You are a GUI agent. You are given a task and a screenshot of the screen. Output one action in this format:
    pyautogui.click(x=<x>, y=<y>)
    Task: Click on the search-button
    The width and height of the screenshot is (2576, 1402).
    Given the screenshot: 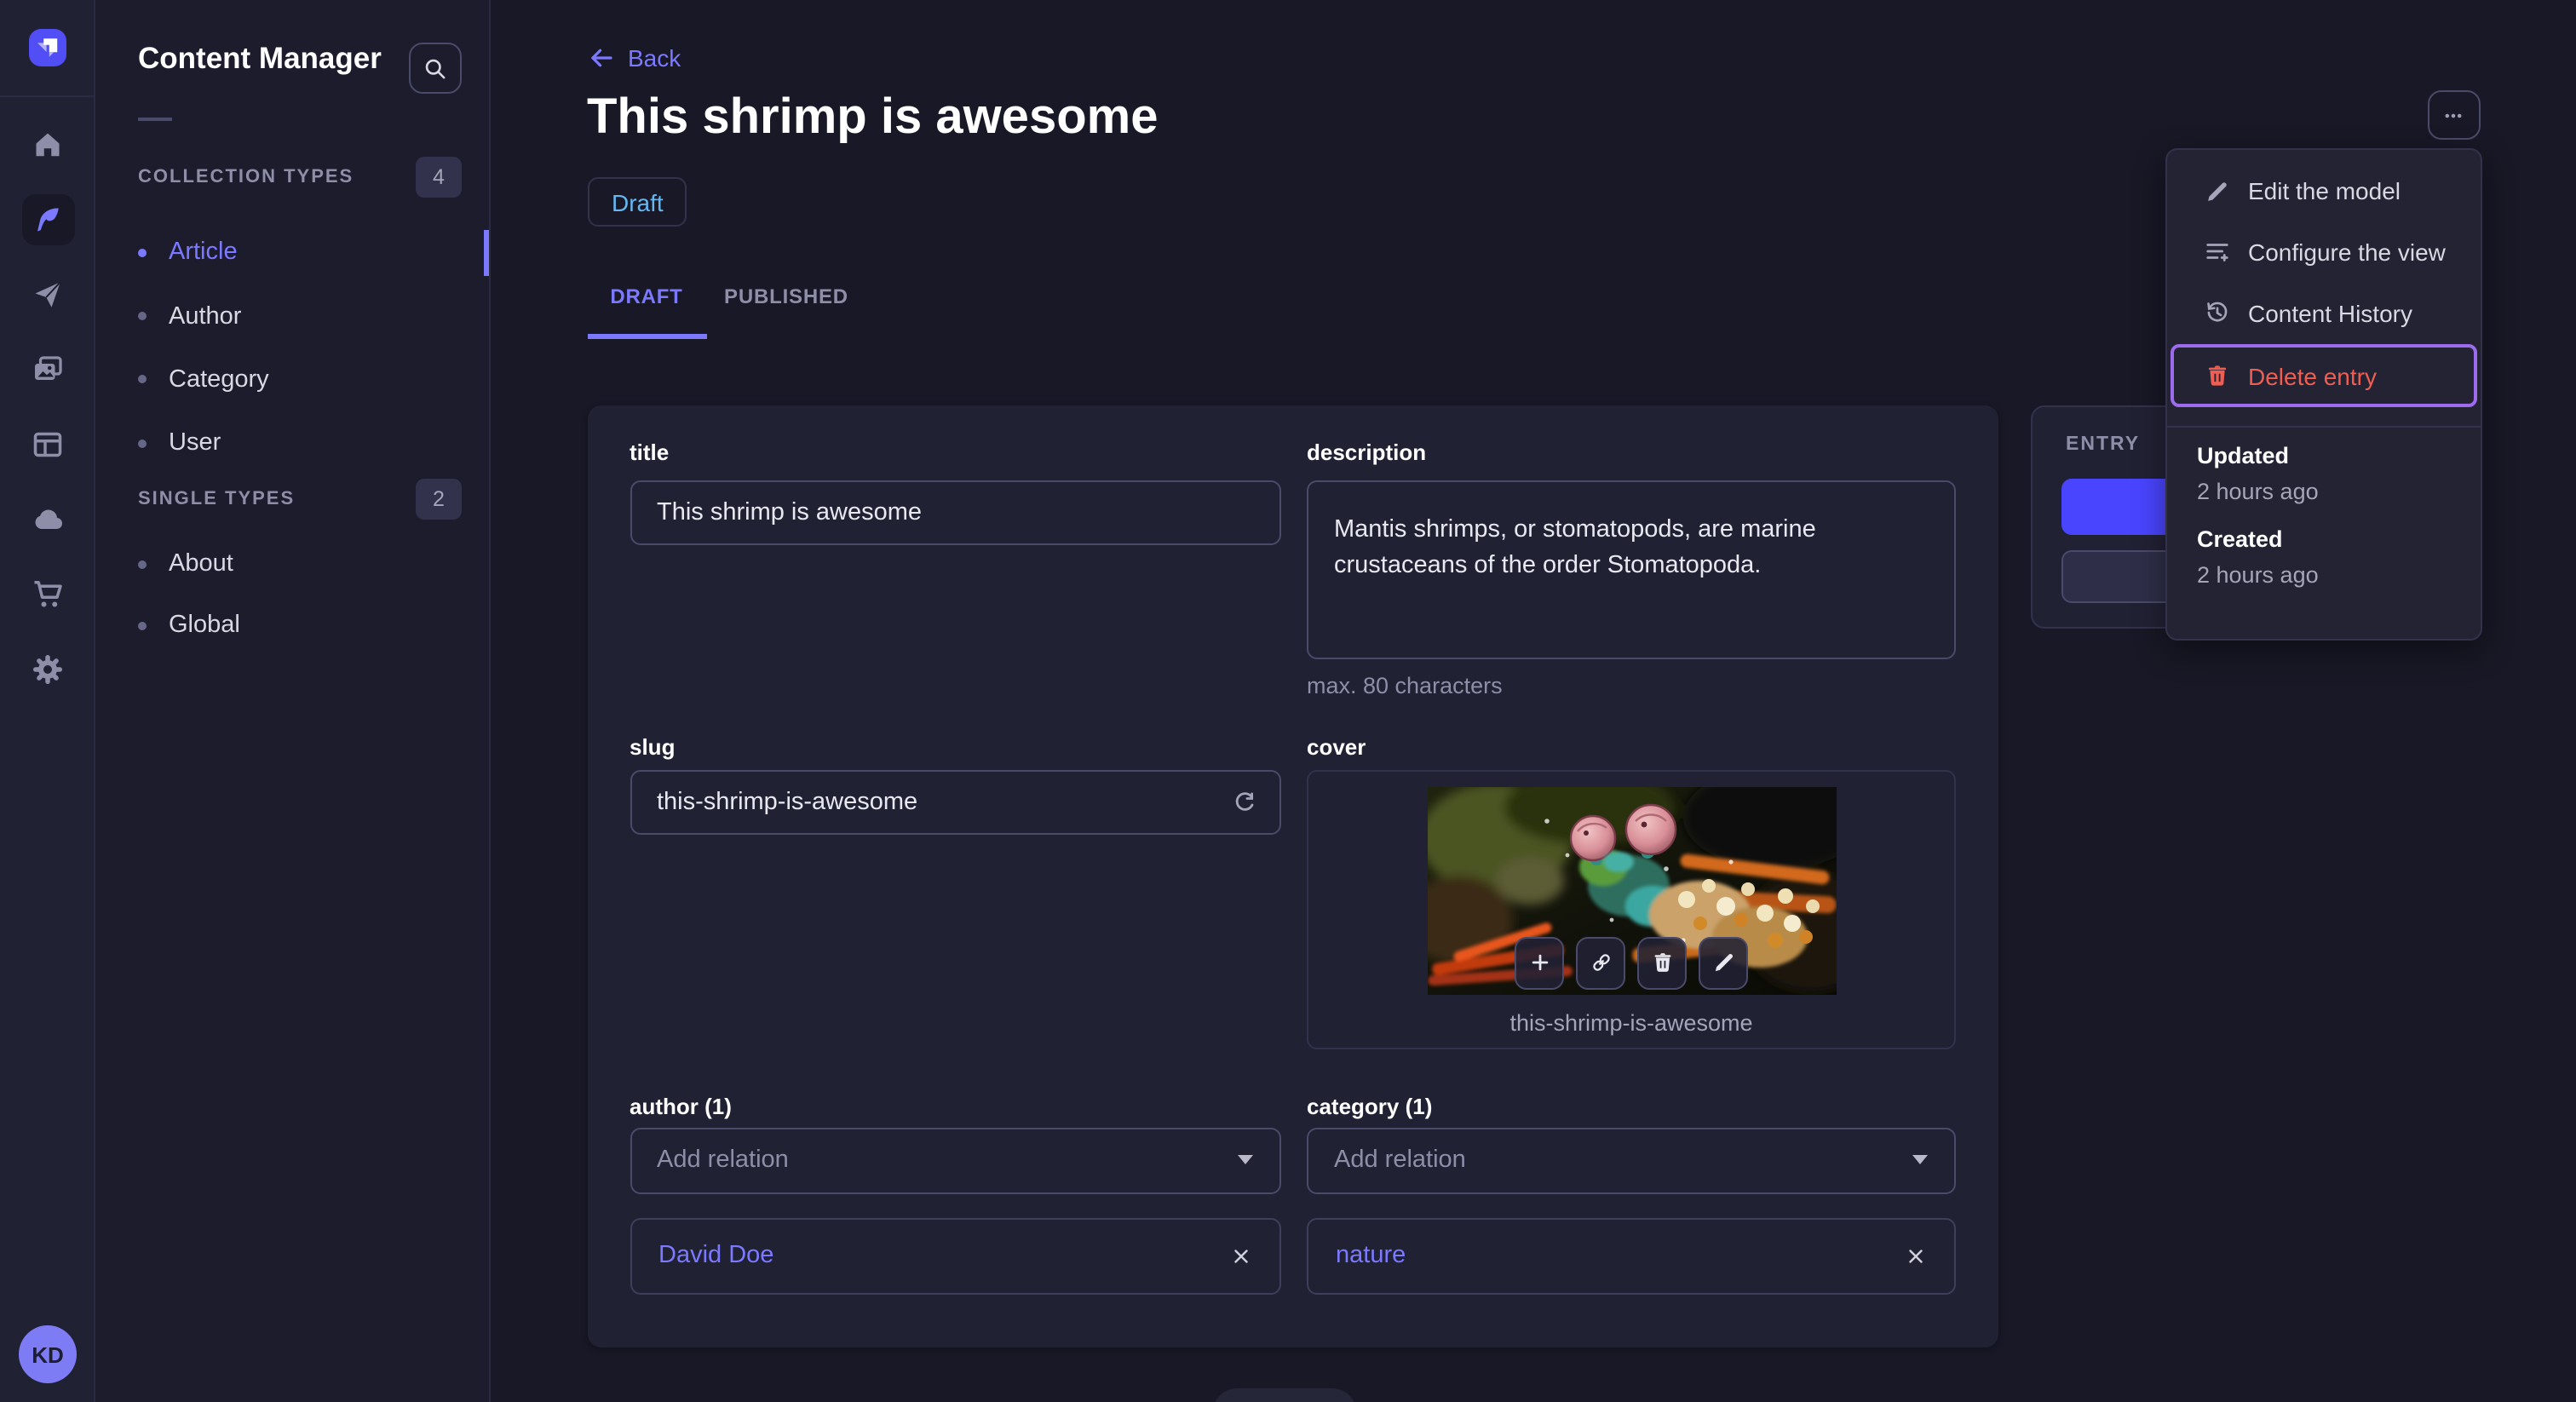 What is the action you would take?
    pyautogui.click(x=436, y=68)
    